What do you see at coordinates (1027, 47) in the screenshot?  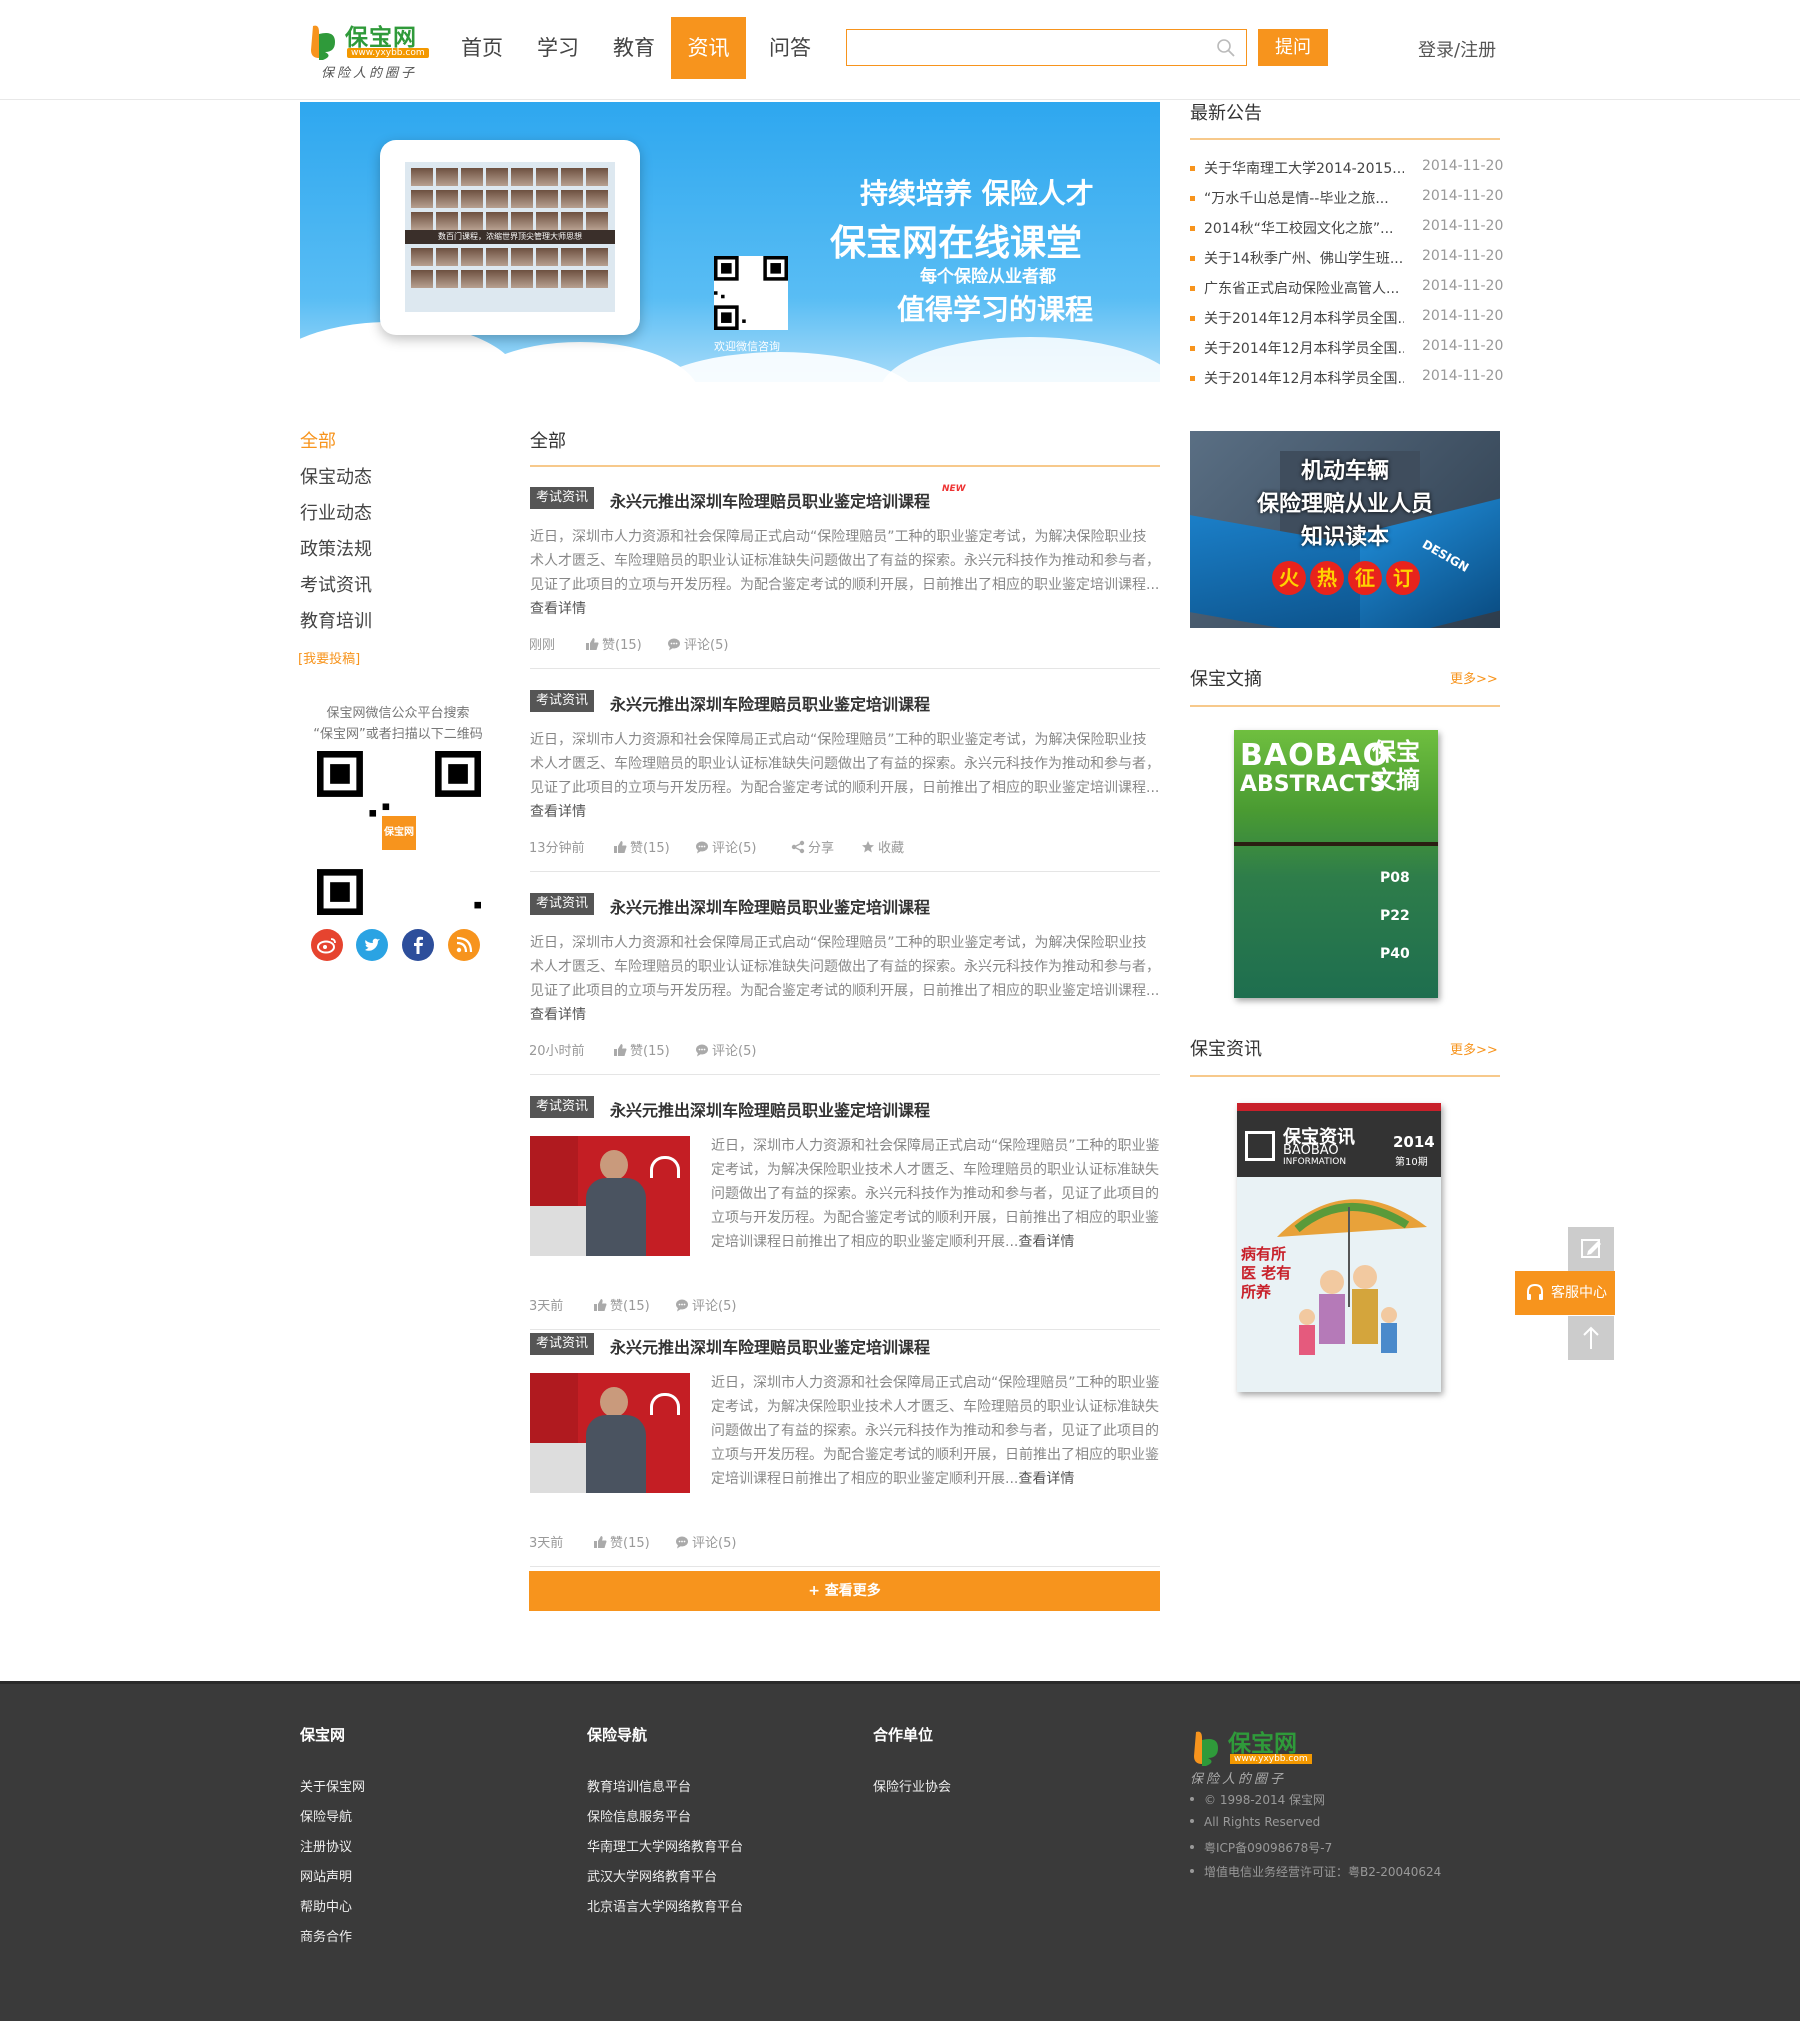 I see `search-input` at bounding box center [1027, 47].